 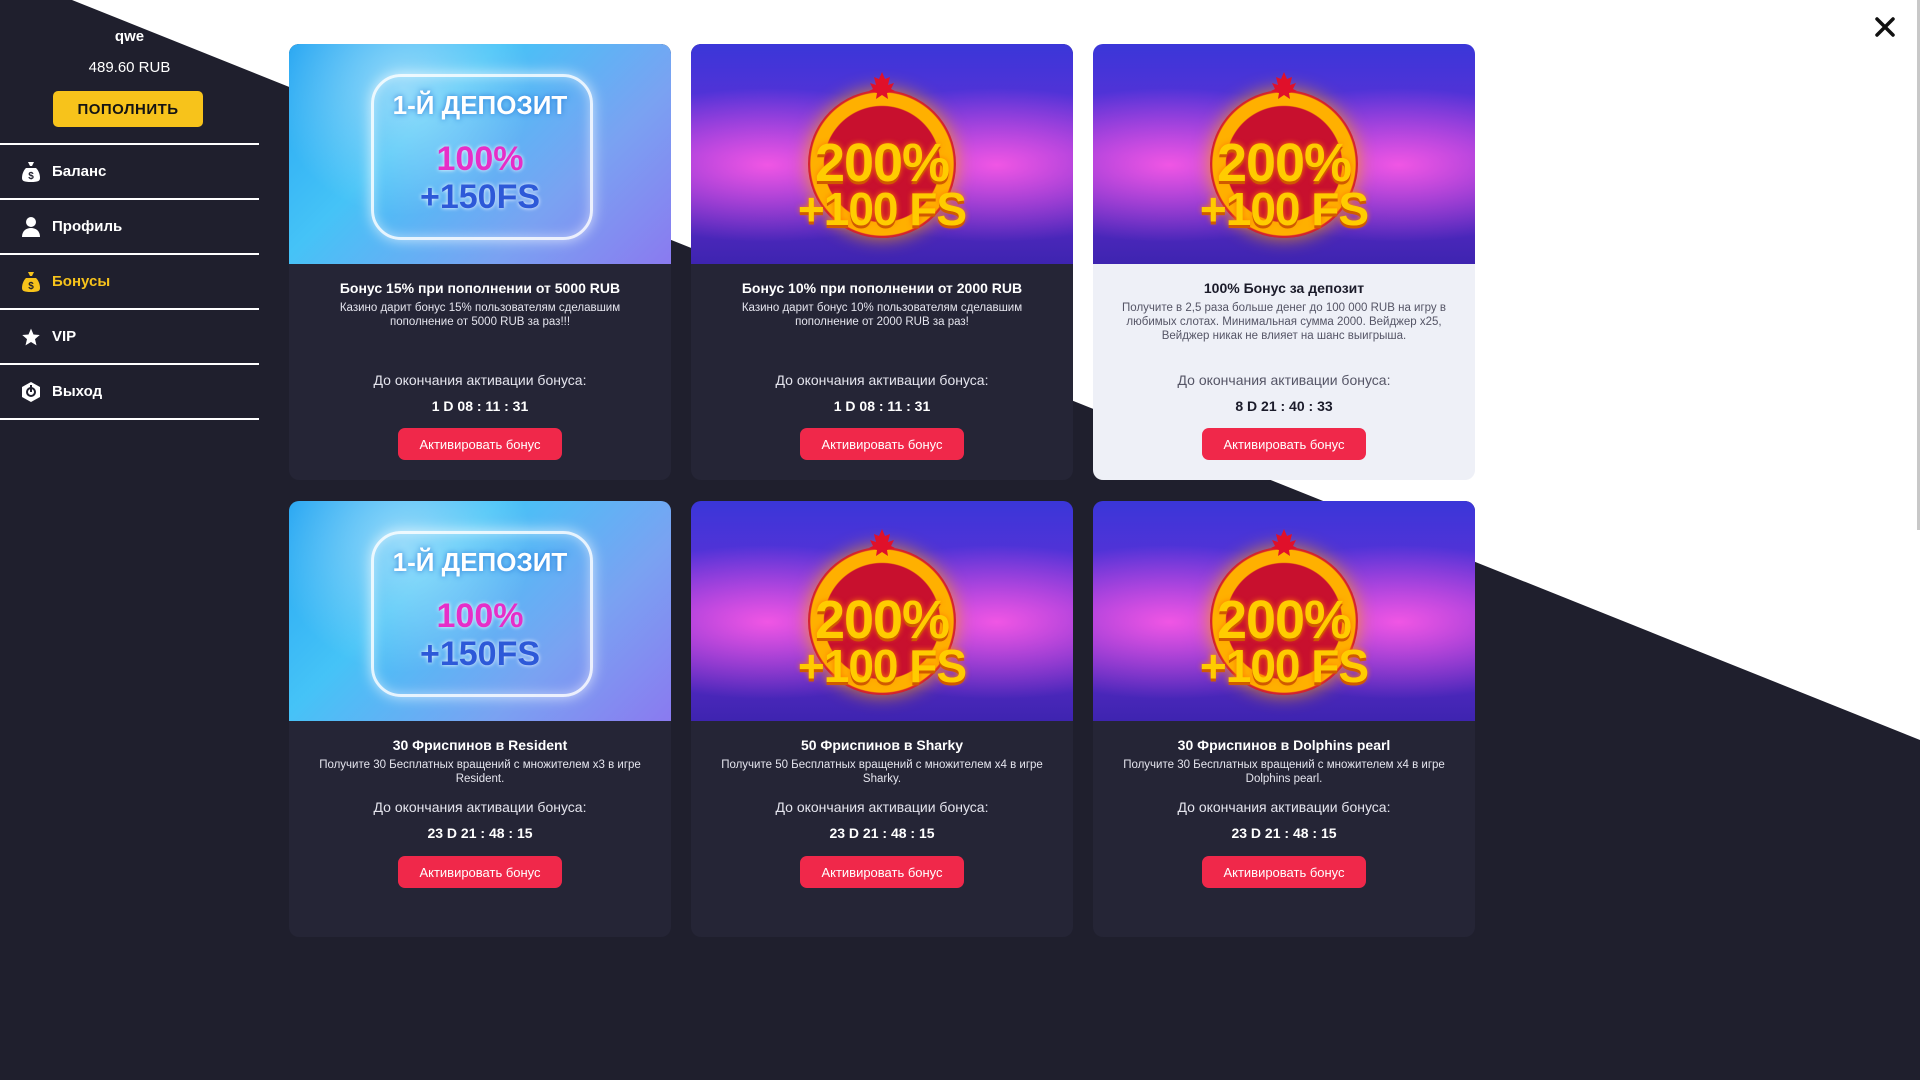 I want to click on sidebar-nav: $ Баланс Профиль $ Бонусы VIP Выход, so click(x=129, y=281).